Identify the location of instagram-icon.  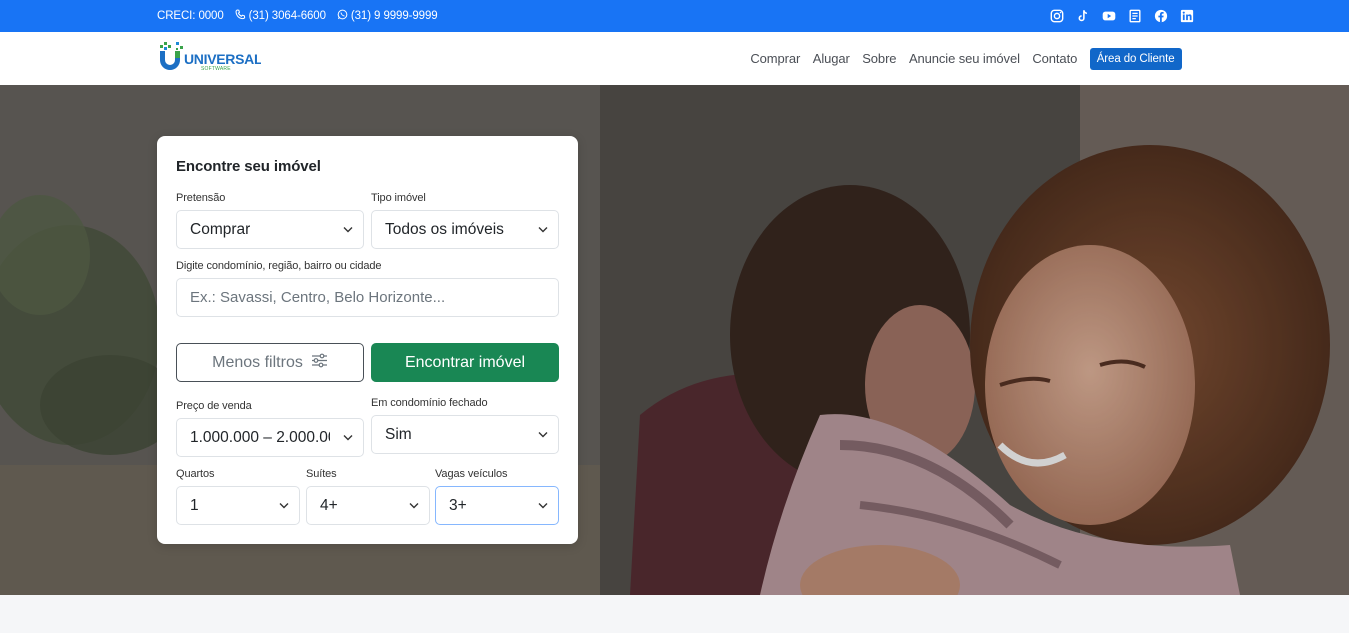
(1056, 16).